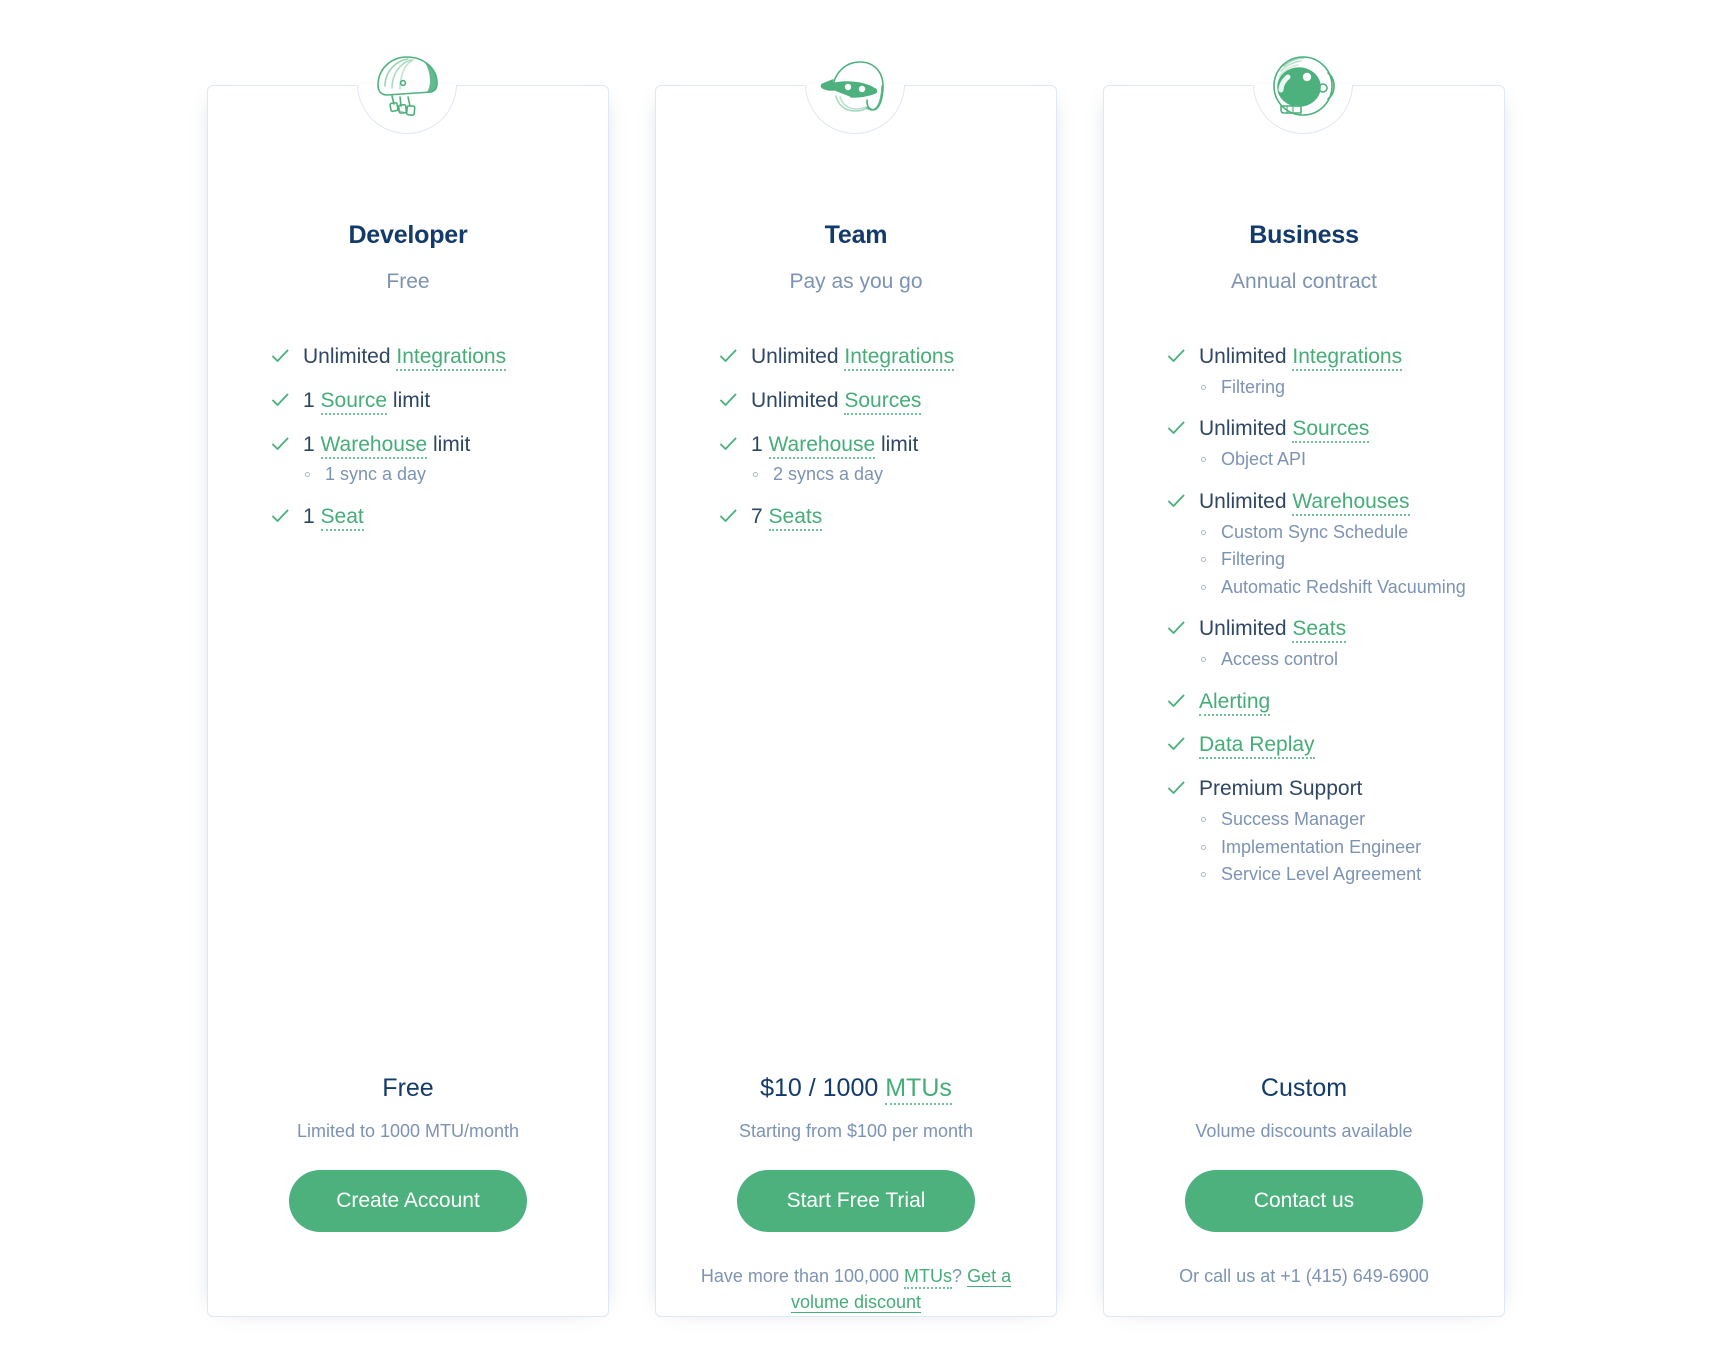 Image resolution: width=1712 pixels, height=1346 pixels. I want to click on feature-item: 1 Source limit, so click(439, 401).